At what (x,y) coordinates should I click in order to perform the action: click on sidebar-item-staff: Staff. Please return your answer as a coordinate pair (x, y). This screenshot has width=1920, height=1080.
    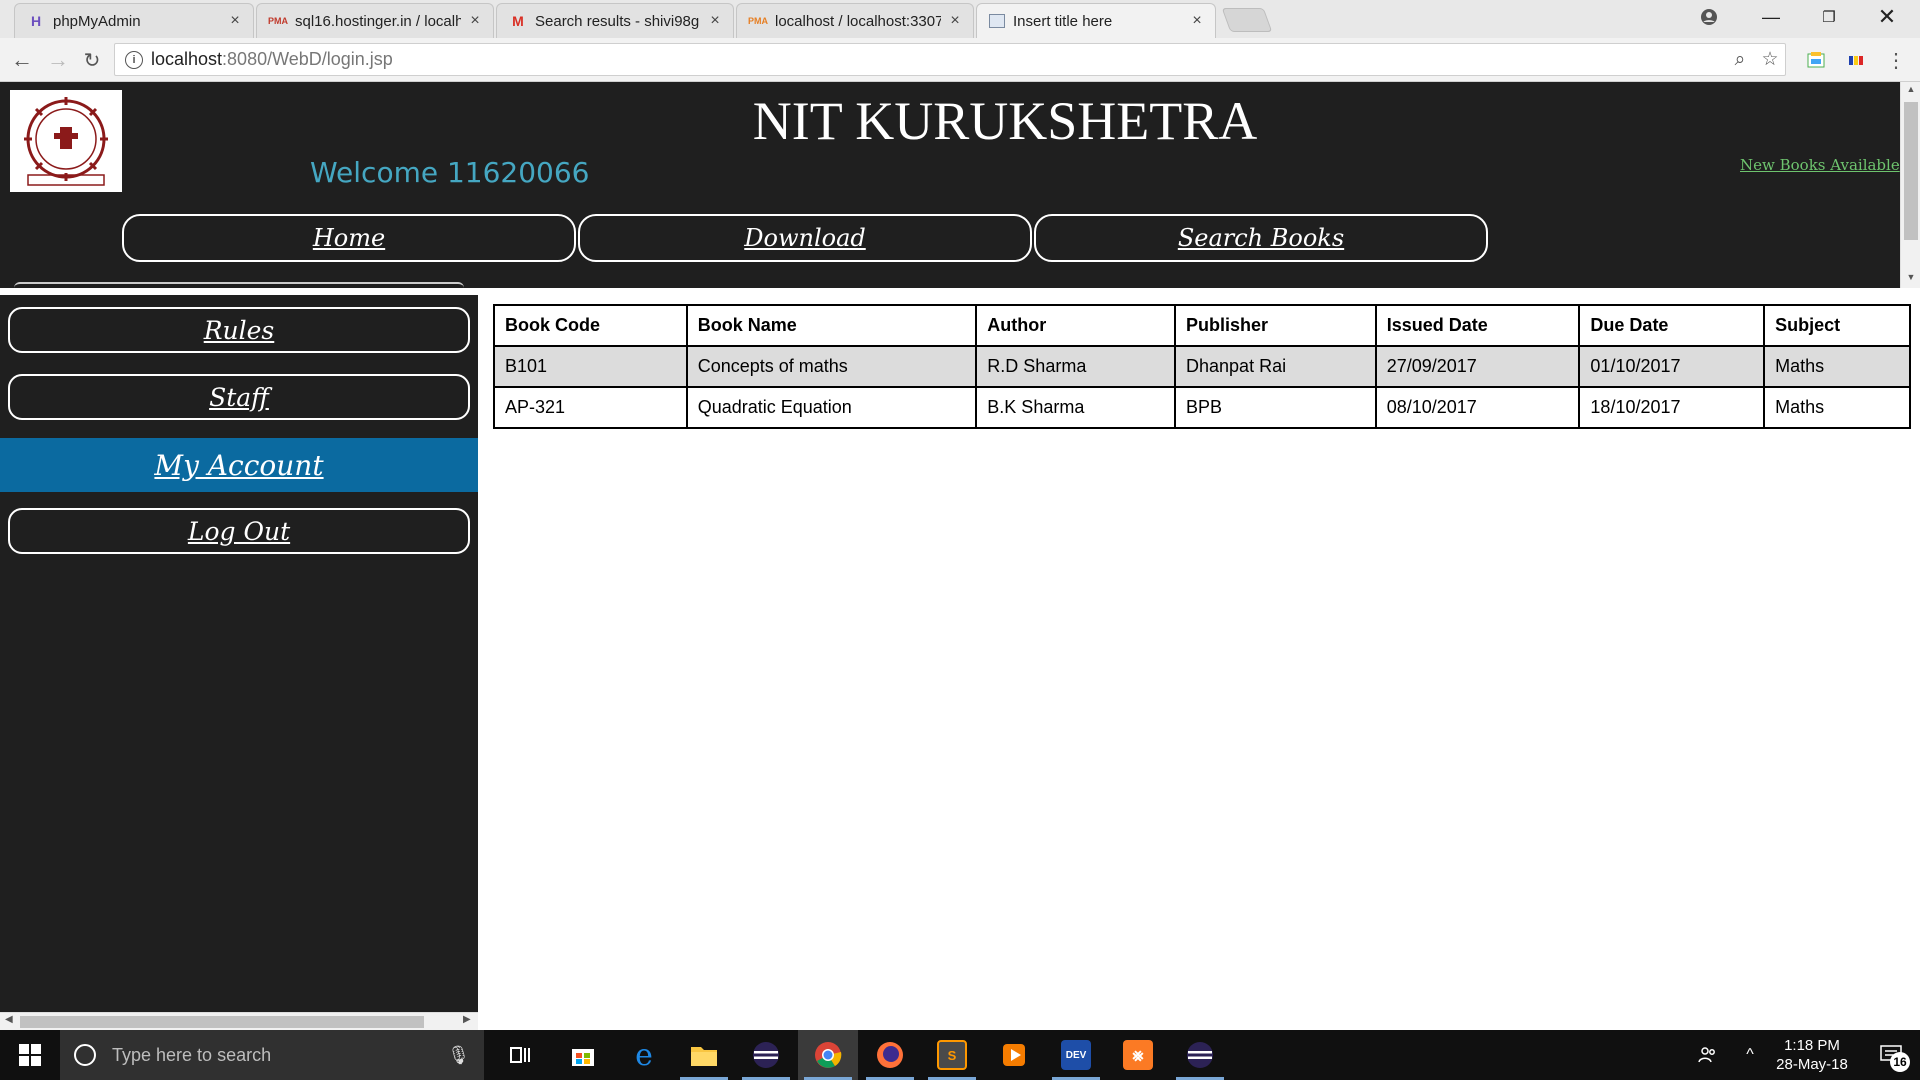
    Looking at the image, I should click on (239, 397).